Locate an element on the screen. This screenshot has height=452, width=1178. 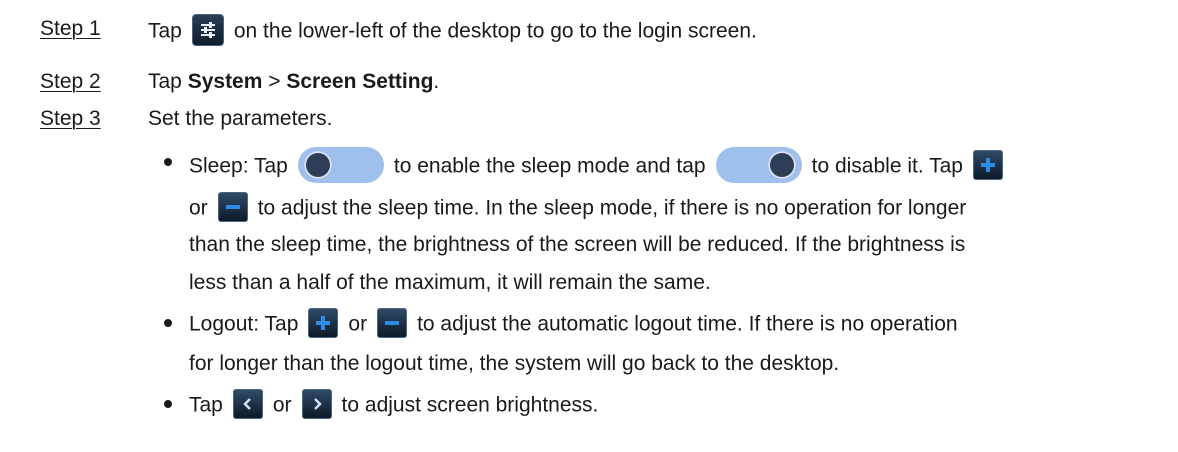
brightness-line-1: Tap or to adjust screen brightness. is located at coordinates (394, 405).